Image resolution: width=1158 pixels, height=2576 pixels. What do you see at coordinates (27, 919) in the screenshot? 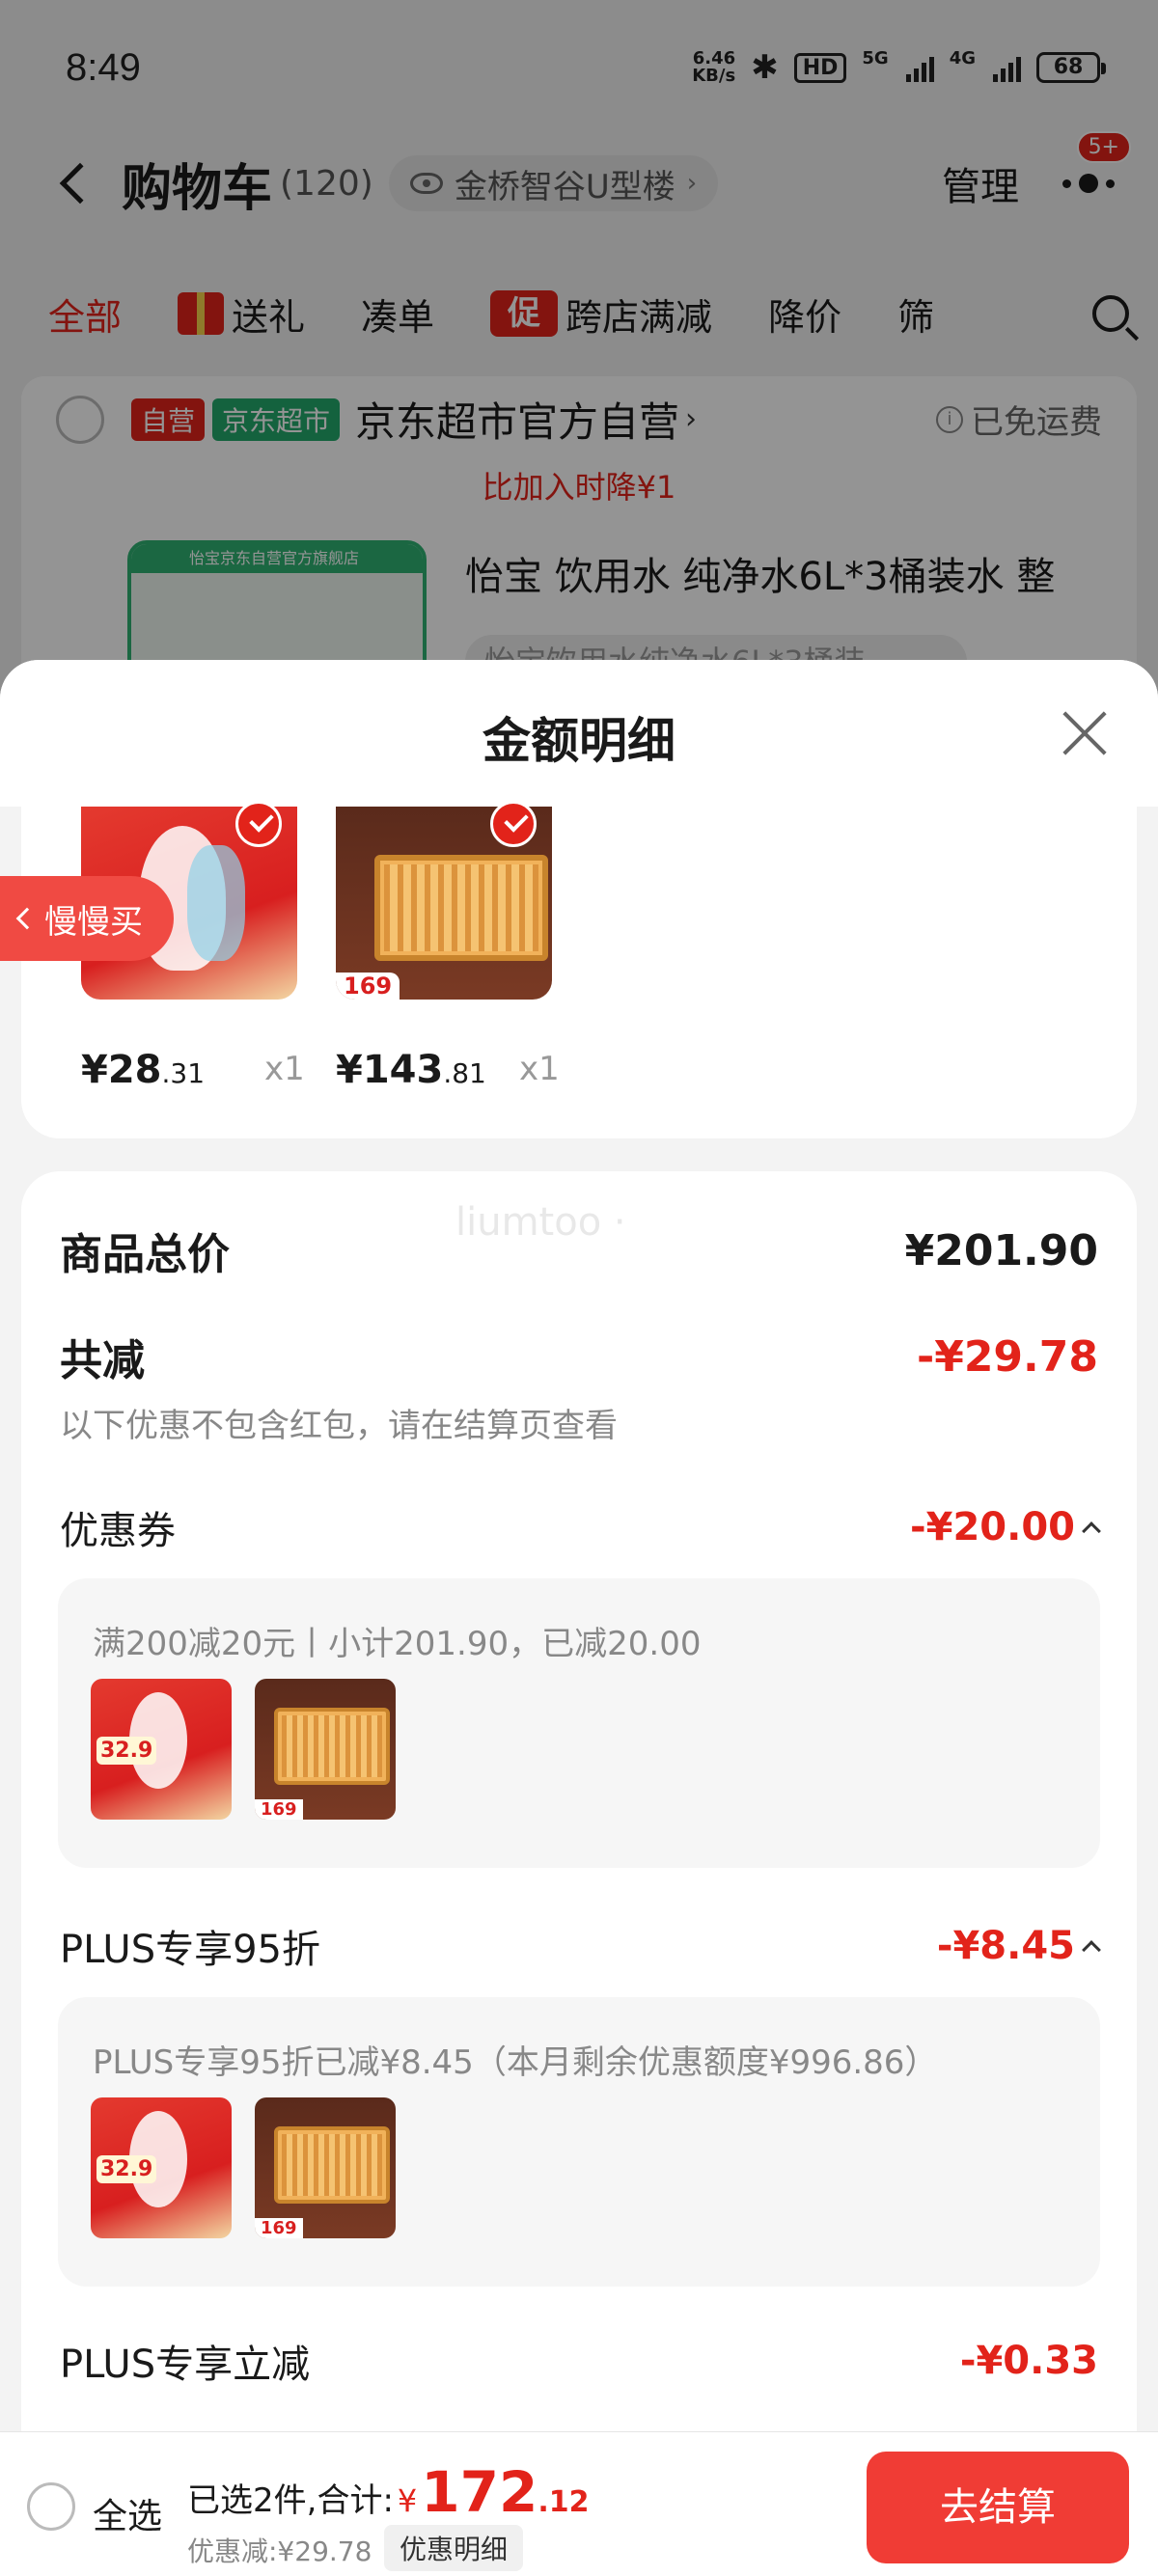
I see `chevron-left-icon` at bounding box center [27, 919].